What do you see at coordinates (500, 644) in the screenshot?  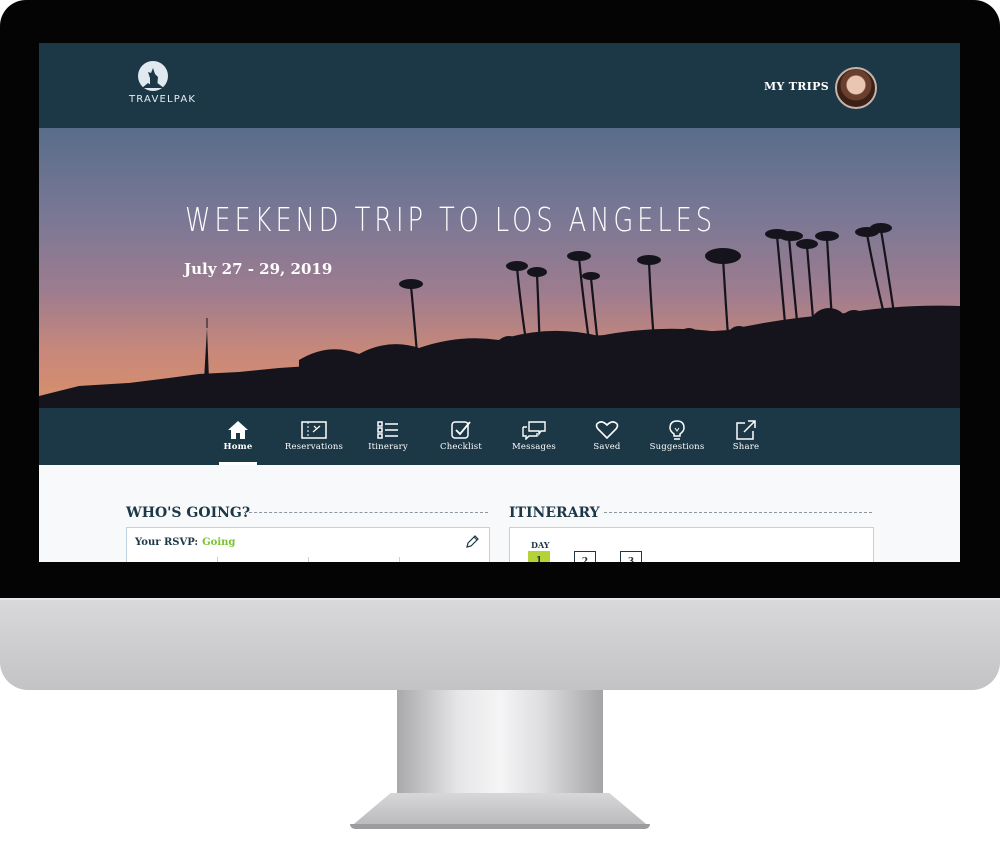 I see `monitor-chin` at bounding box center [500, 644].